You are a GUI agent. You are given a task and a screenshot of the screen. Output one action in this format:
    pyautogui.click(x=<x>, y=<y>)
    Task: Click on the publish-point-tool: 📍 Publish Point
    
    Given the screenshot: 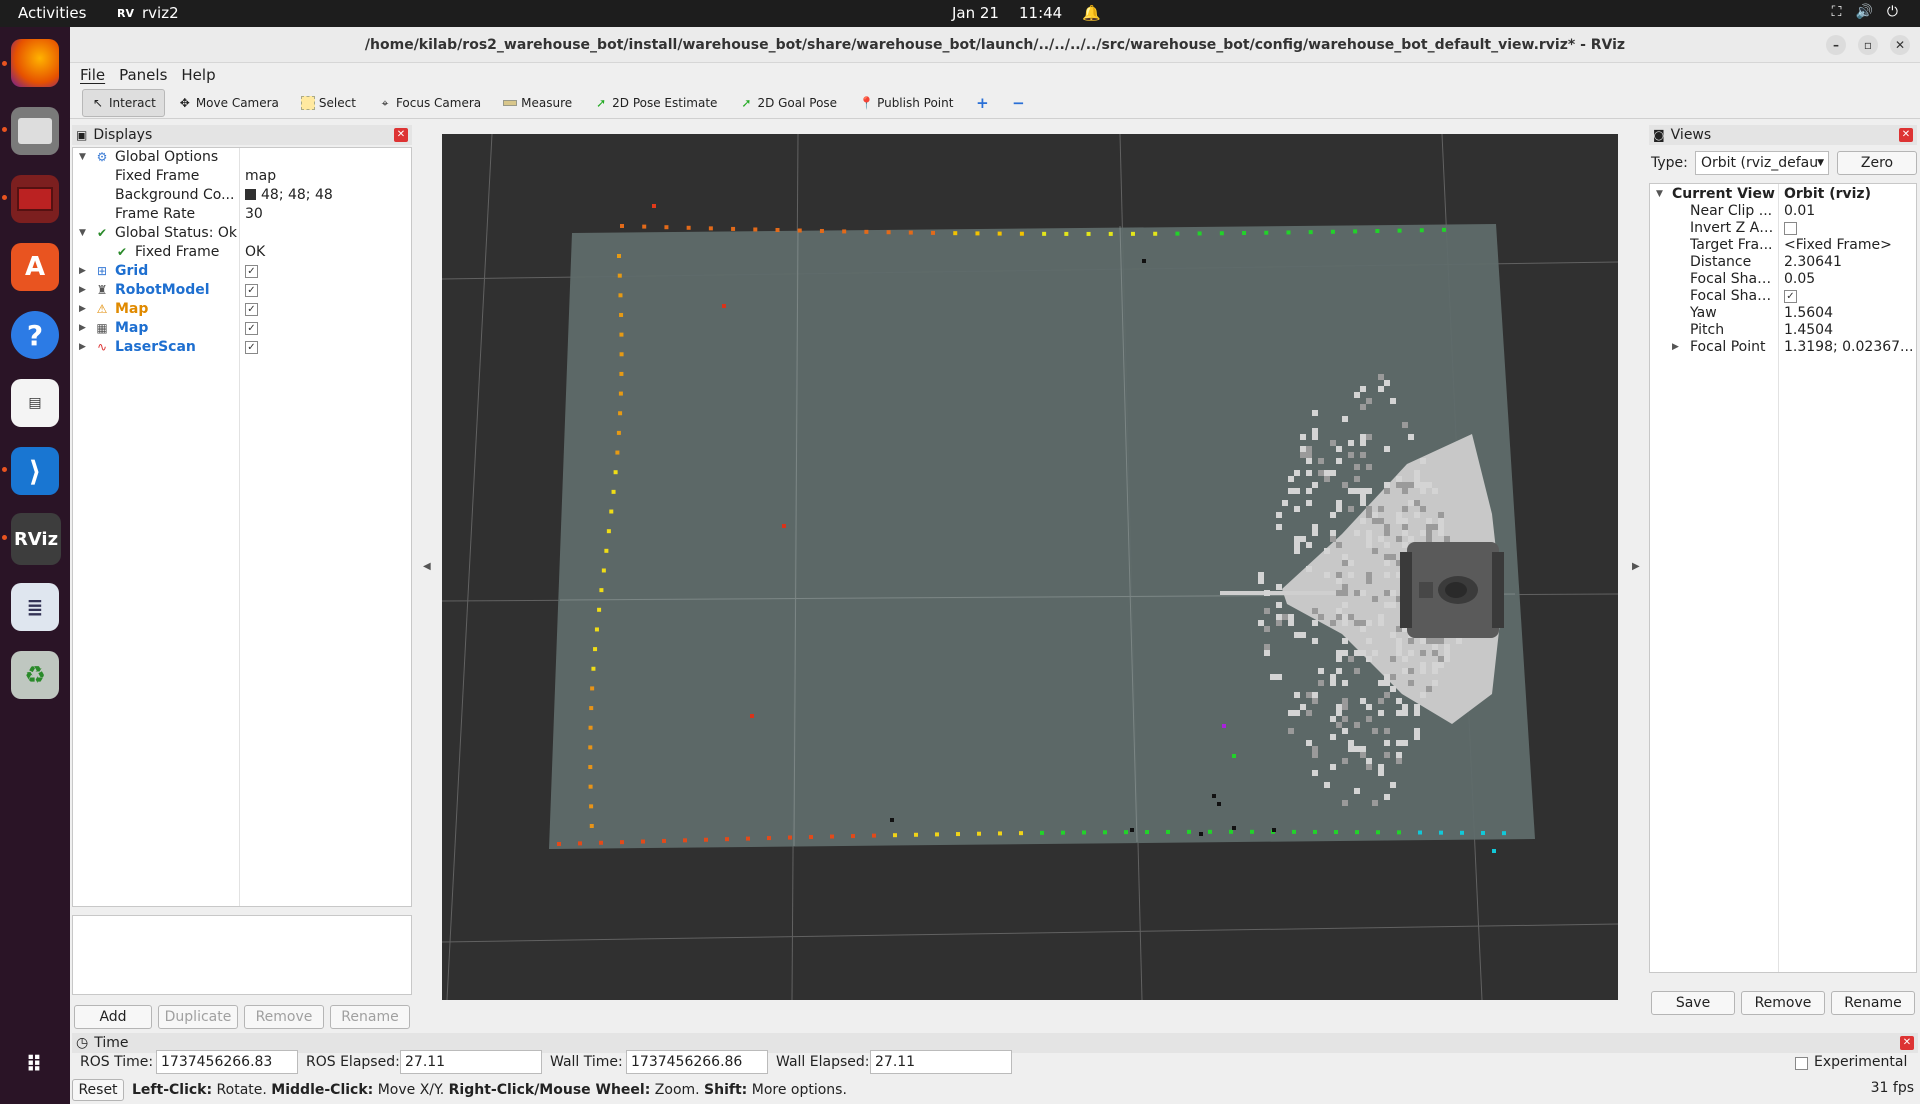 What is the action you would take?
    pyautogui.click(x=906, y=103)
    